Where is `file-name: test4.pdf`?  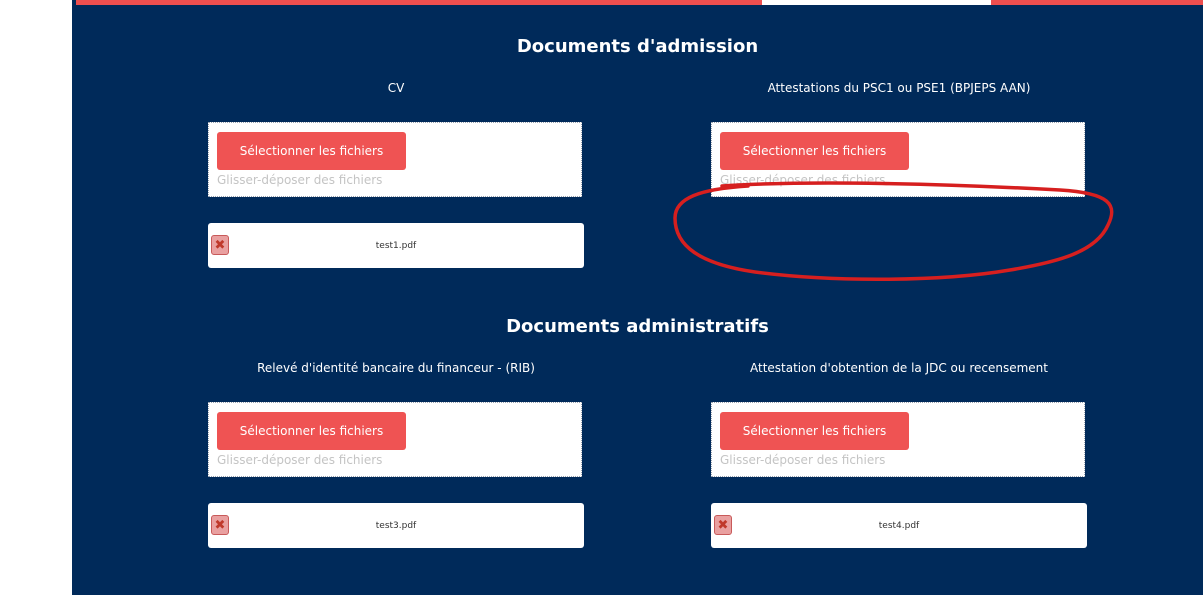 file-name: test4.pdf is located at coordinates (899, 525).